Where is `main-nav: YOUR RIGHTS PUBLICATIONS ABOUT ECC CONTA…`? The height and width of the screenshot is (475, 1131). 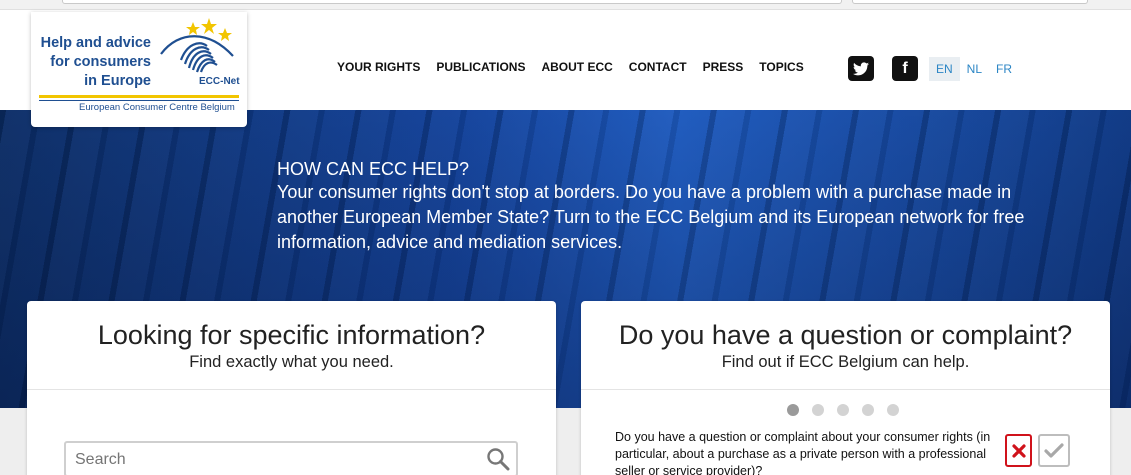 main-nav: YOUR RIGHTS PUBLICATIONS ABOUT ECC CONTA… is located at coordinates (578, 67).